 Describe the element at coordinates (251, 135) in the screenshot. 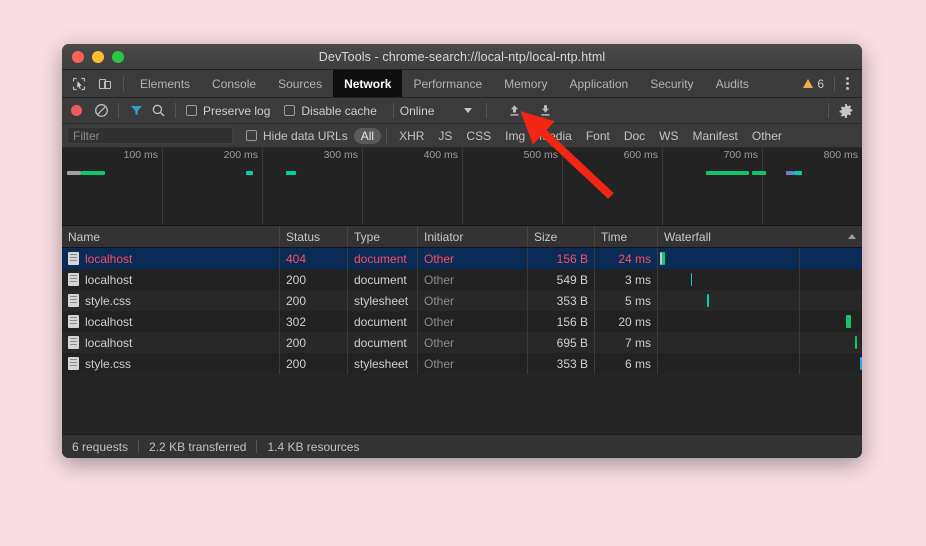

I see `hide-data-urls-box` at that location.